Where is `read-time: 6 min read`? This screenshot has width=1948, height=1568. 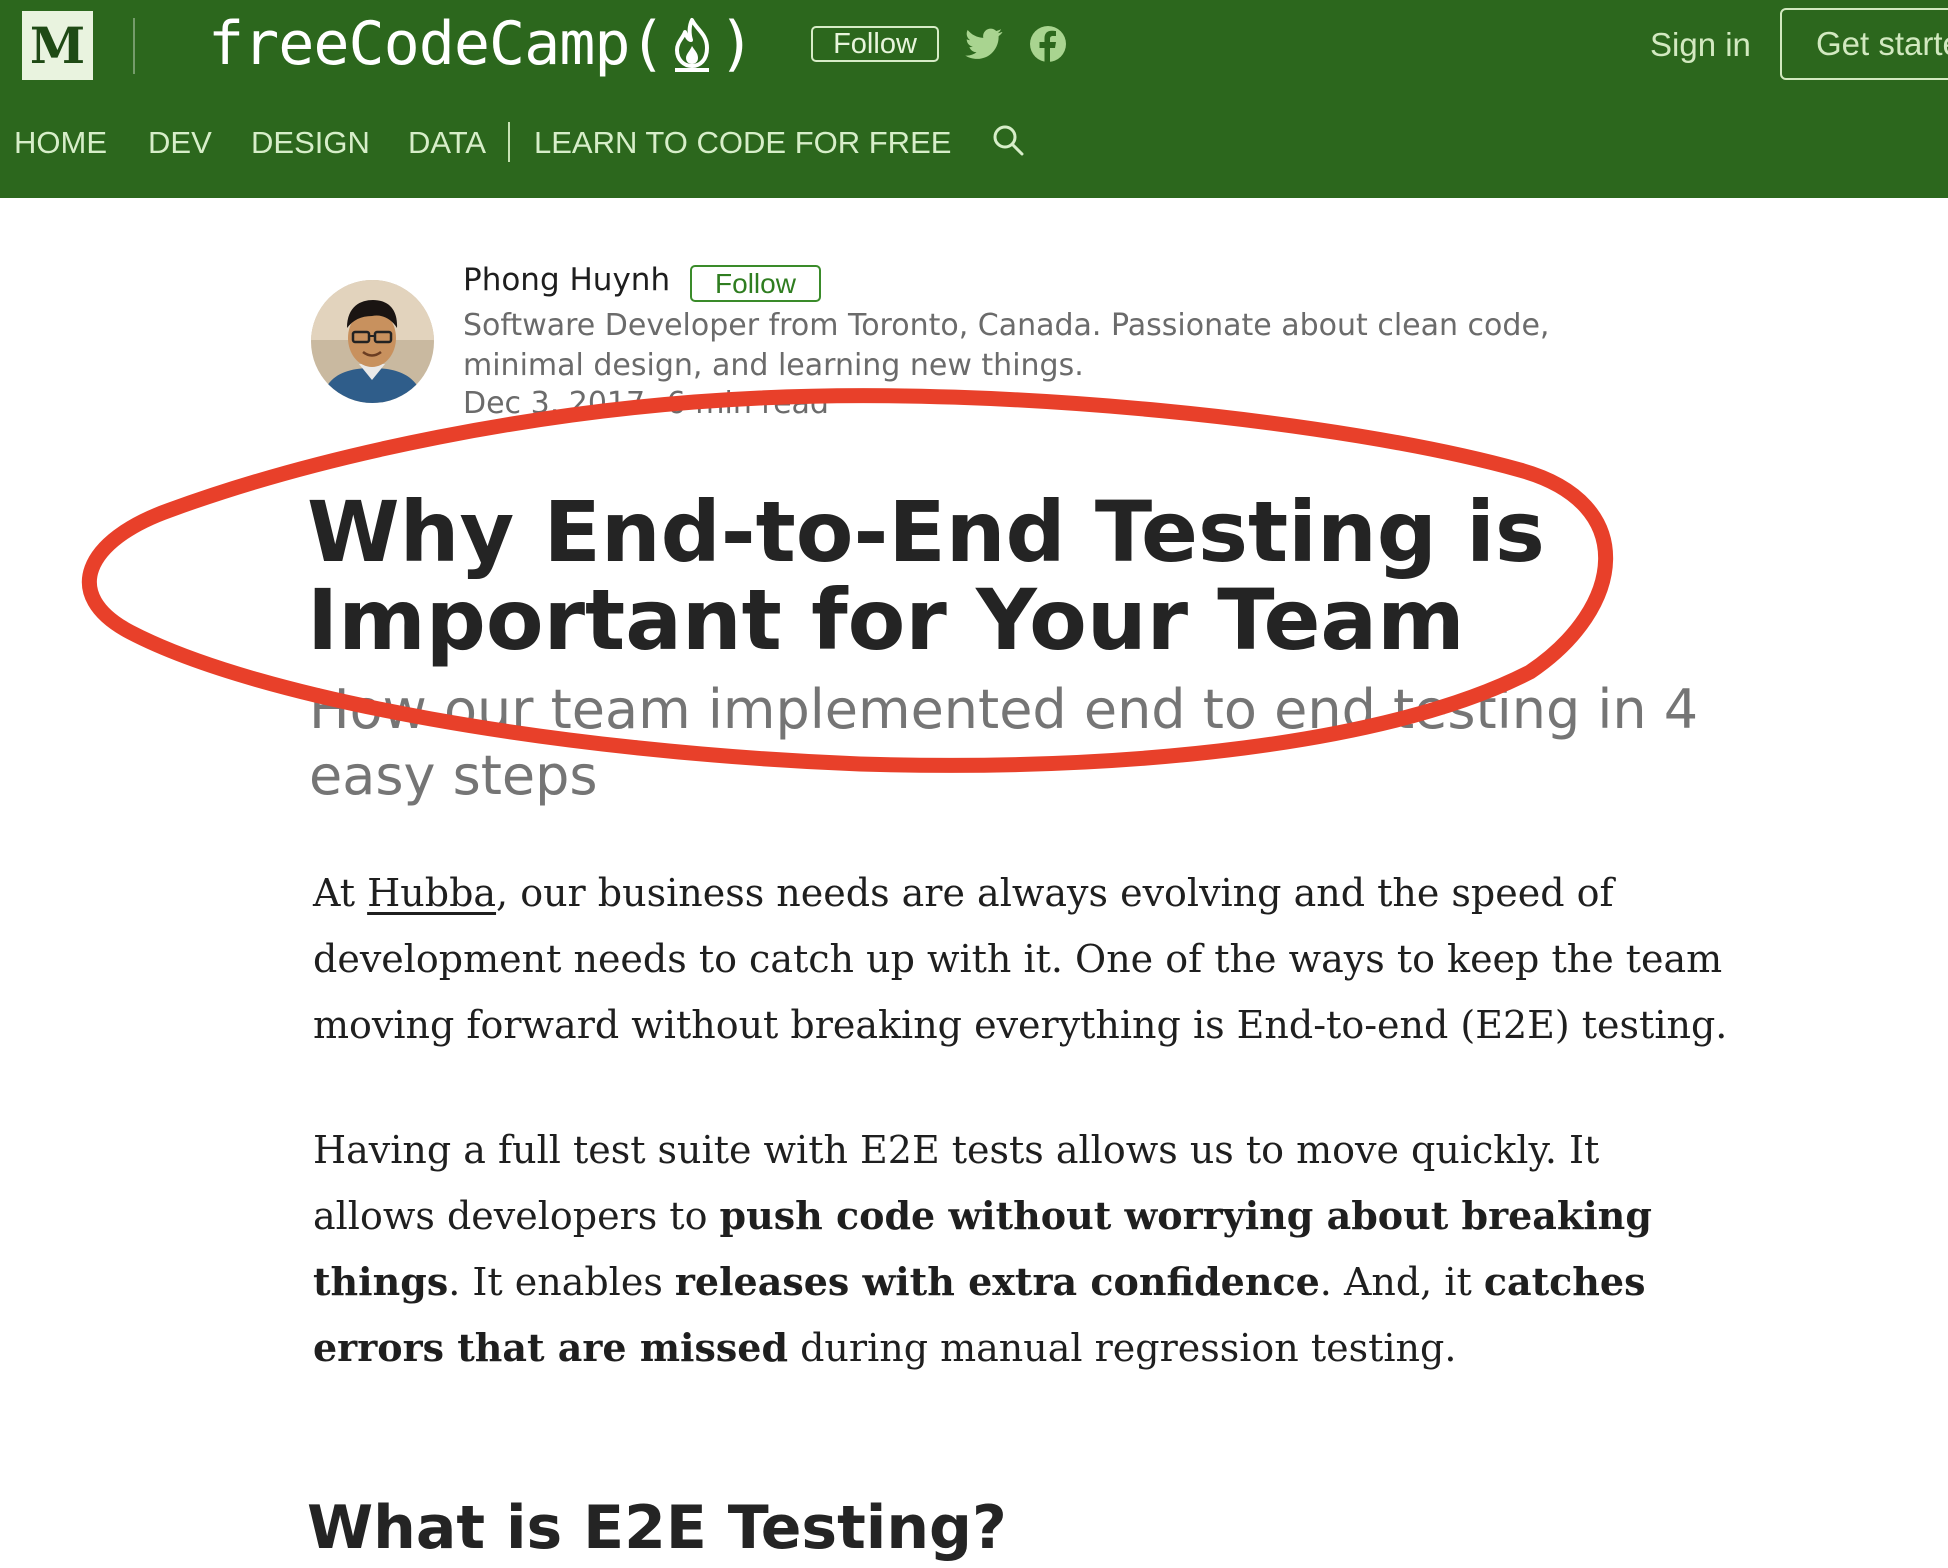
read-time: 6 min read is located at coordinates (747, 403).